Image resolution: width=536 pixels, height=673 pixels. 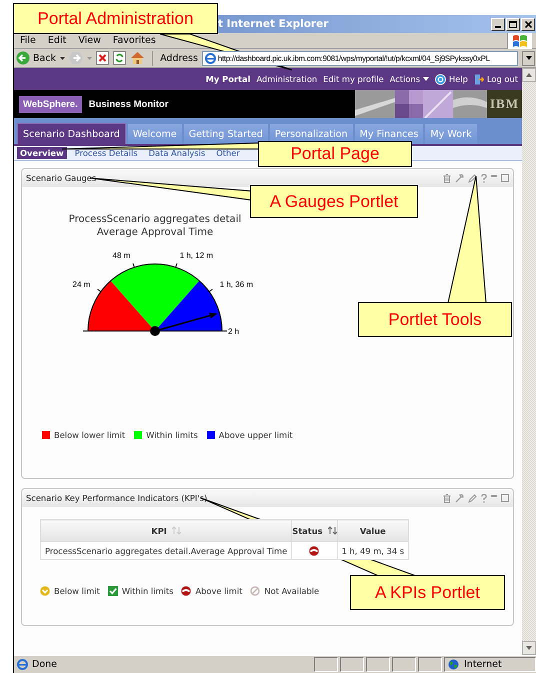 What do you see at coordinates (479, 79) in the screenshot?
I see `door-icon` at bounding box center [479, 79].